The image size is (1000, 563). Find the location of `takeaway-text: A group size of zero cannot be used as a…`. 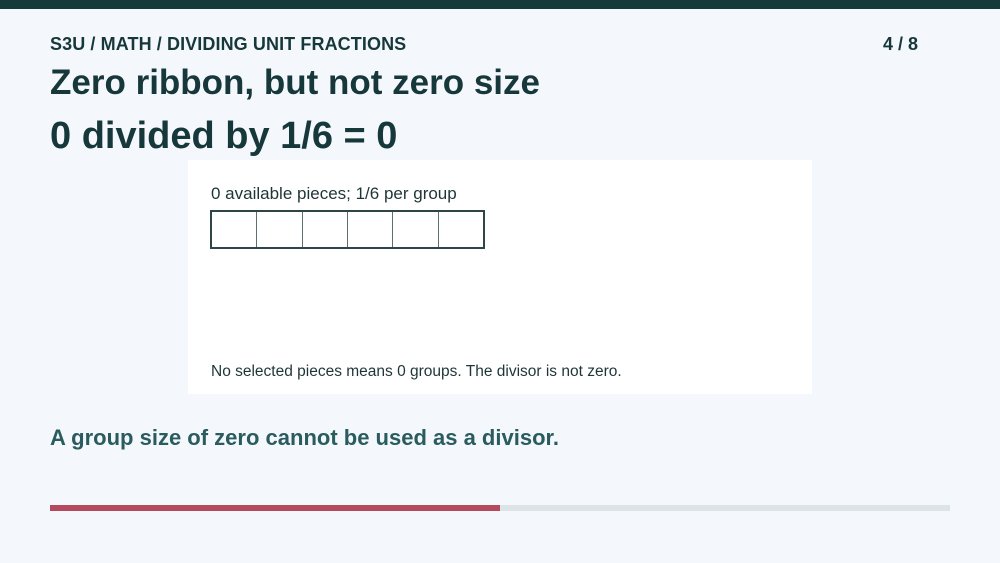

takeaway-text: A group size of zero cannot be used as a… is located at coordinates (304, 437).